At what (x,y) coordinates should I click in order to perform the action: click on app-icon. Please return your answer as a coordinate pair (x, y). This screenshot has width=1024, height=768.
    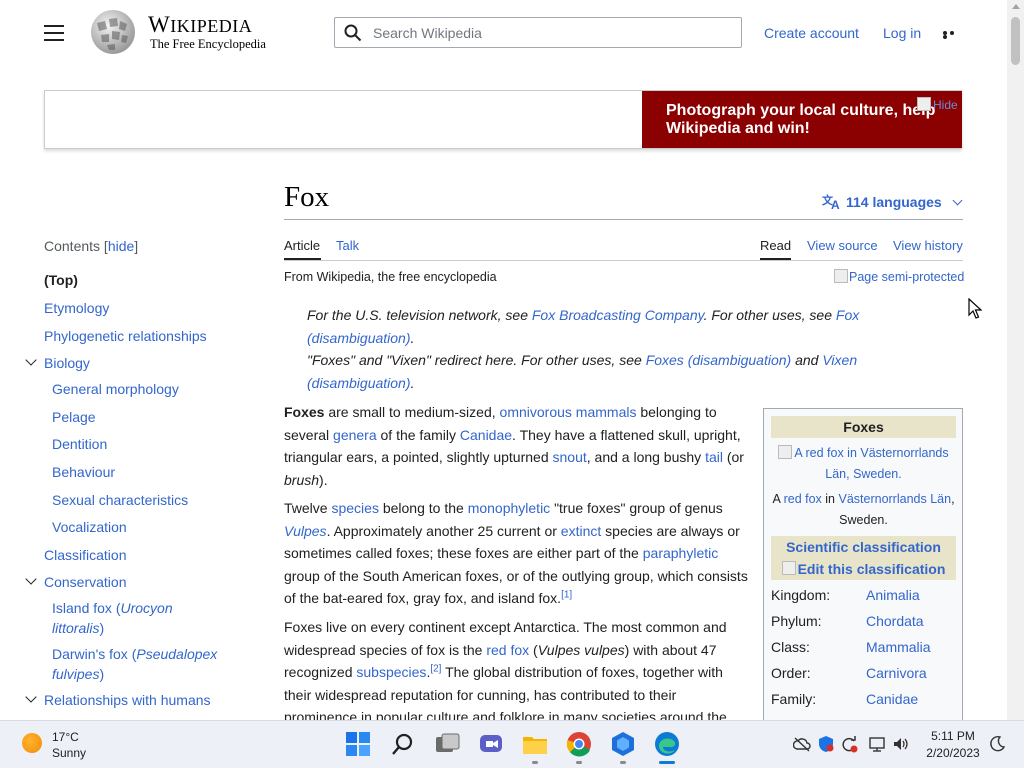
    Looking at the image, I should click on (623, 744).